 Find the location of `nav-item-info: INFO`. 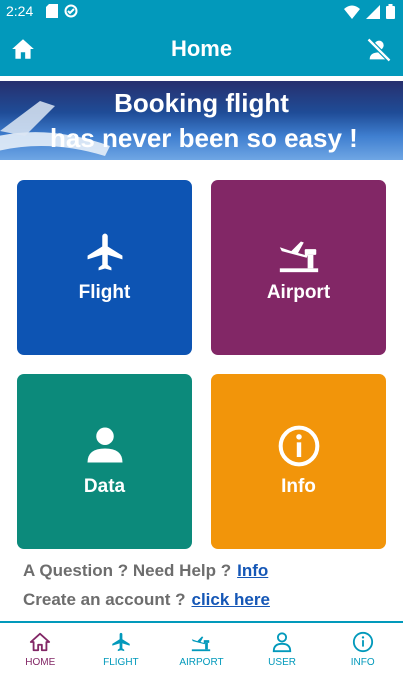

nav-item-info: INFO is located at coordinates (362, 650).